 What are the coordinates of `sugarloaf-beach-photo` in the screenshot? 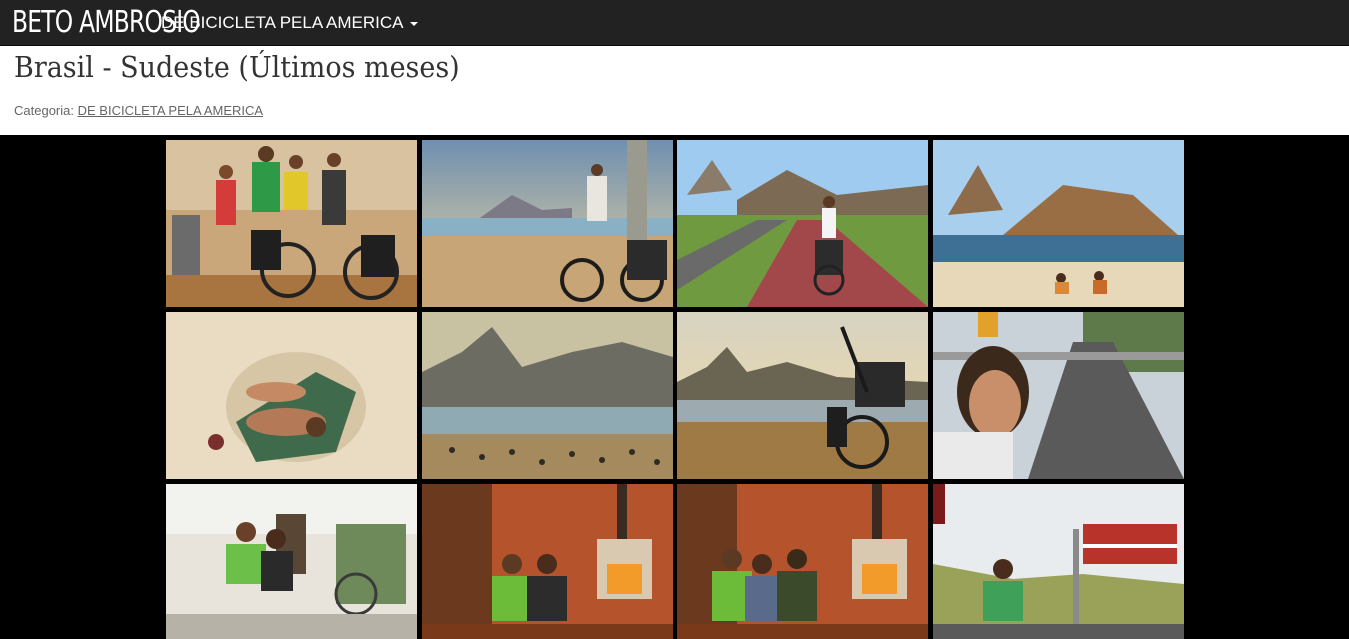 It's located at (1058, 223).